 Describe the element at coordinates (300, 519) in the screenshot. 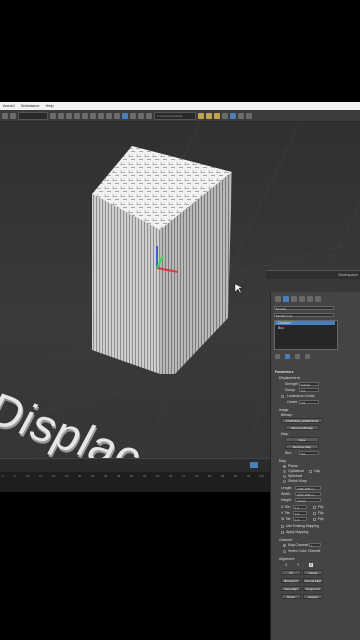

I see `w-tile-field: 1.0` at that location.